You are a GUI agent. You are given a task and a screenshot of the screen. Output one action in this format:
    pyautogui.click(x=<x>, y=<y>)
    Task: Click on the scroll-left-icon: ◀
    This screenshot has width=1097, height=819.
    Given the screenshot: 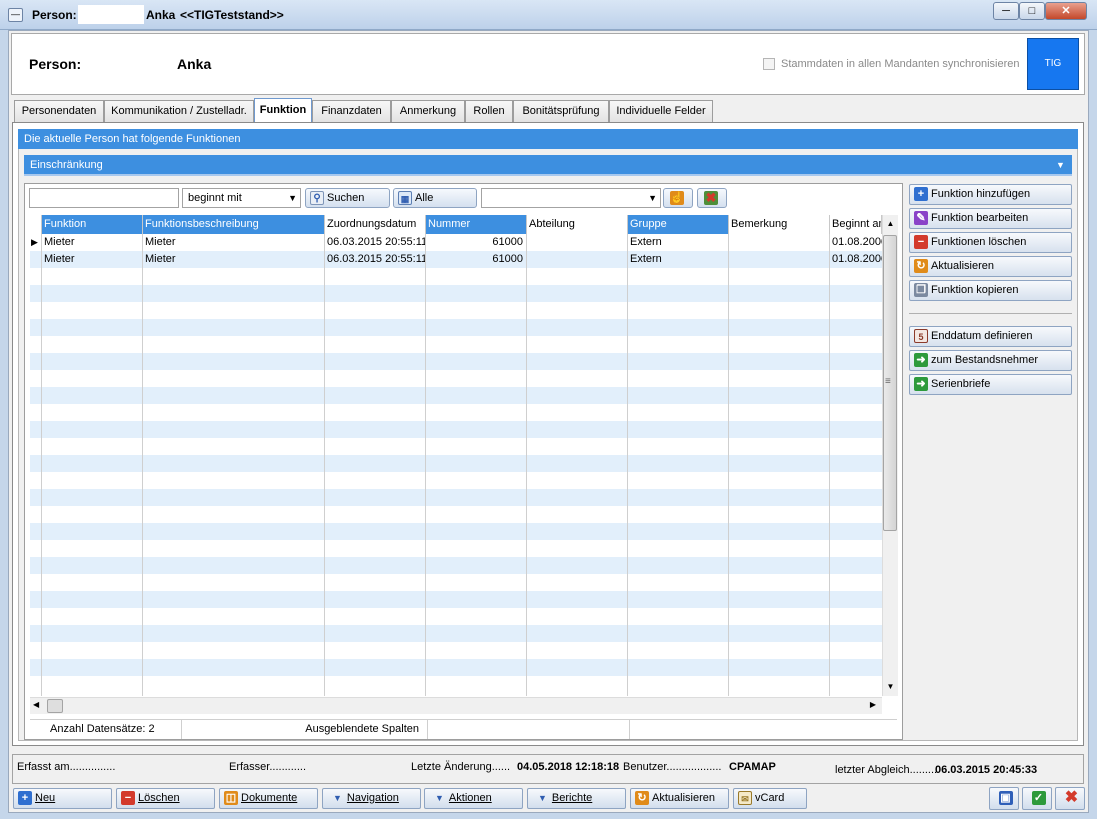 What is the action you would take?
    pyautogui.click(x=36, y=704)
    